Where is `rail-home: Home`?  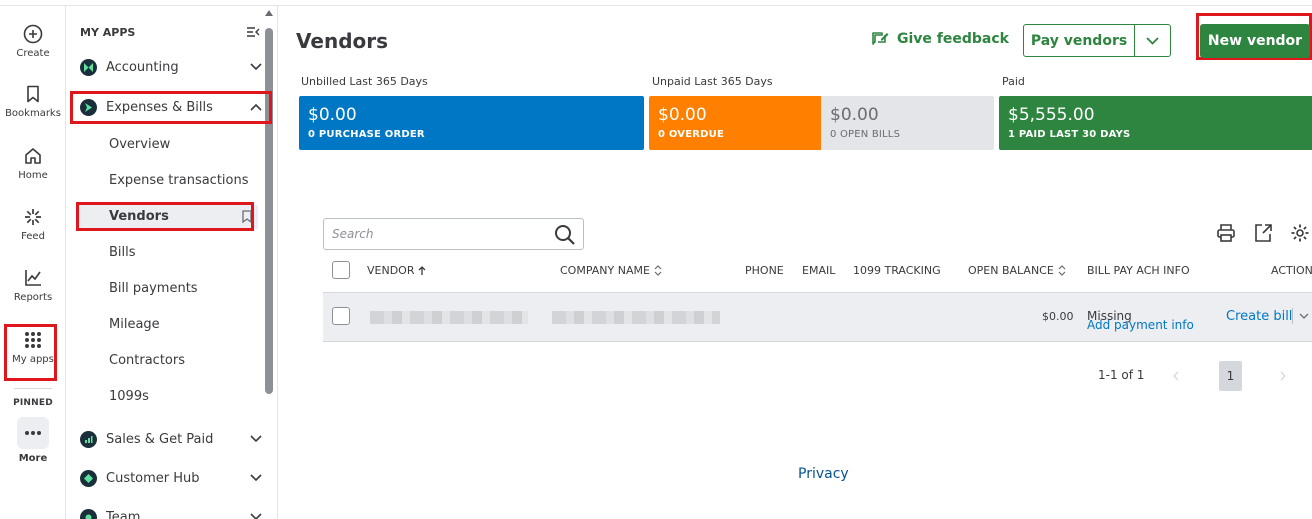
rail-home: Home is located at coordinates (33, 163).